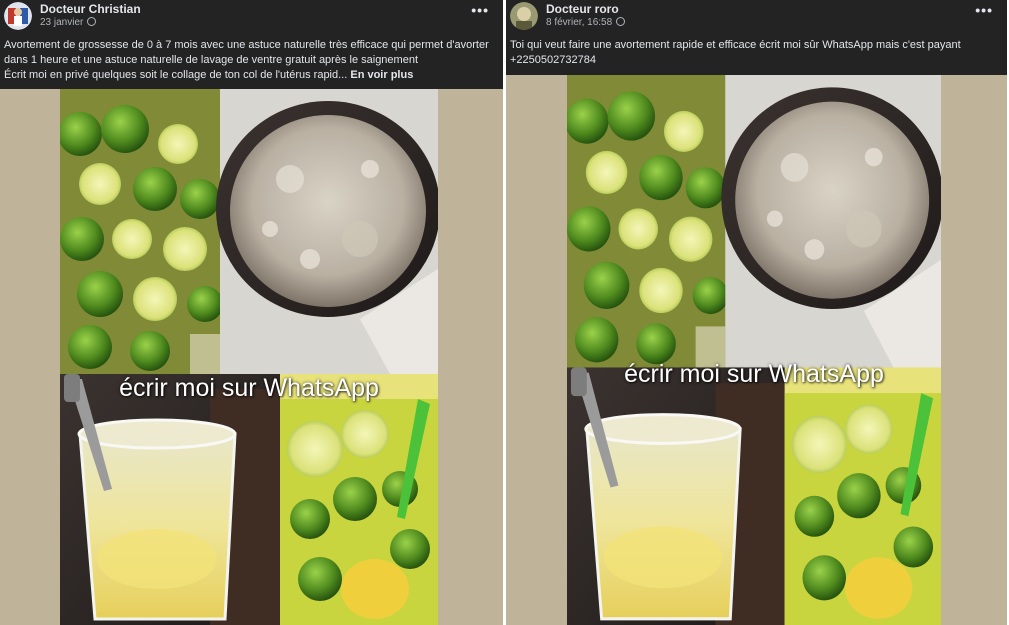 This screenshot has height=625, width=1009. I want to click on post-date: 8 février, 16:58, so click(586, 22).